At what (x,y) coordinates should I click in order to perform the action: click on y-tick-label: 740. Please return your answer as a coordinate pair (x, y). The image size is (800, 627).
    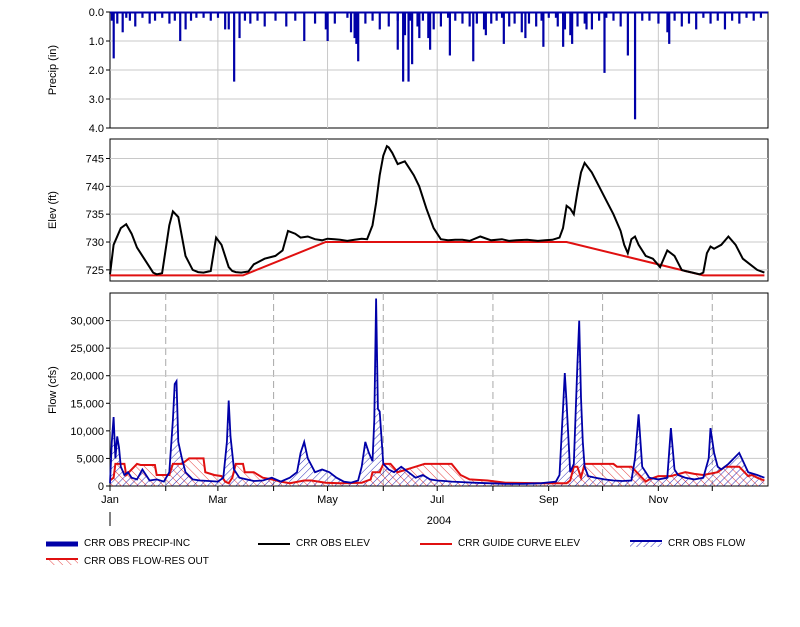
    Looking at the image, I should click on (95, 187).